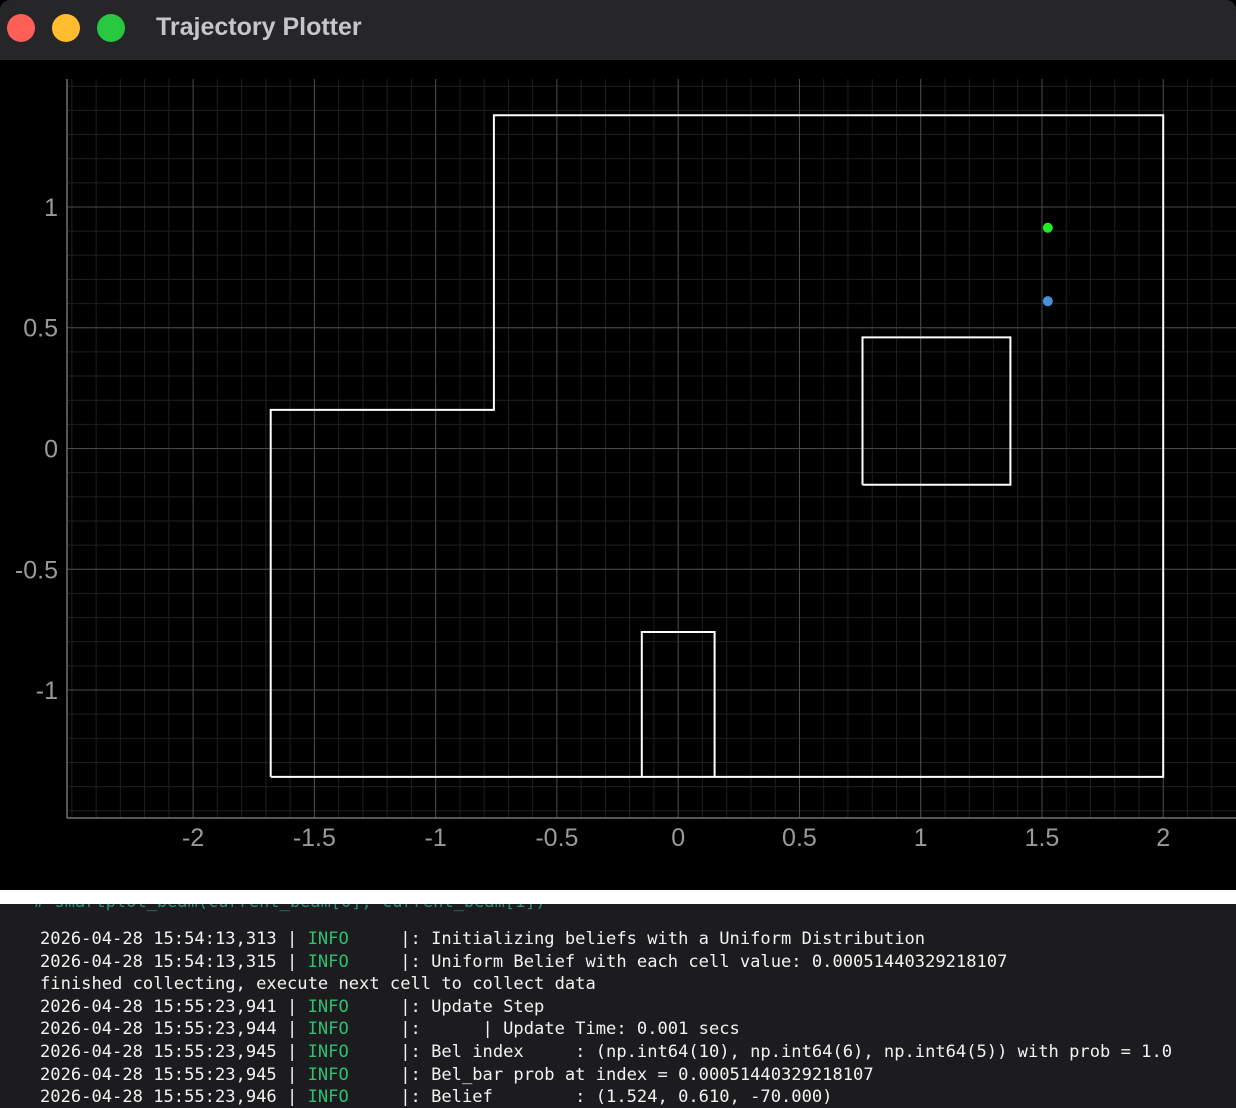 The height and width of the screenshot is (1108, 1236). Describe the element at coordinates (111, 28) in the screenshot. I see `maximize-button` at that location.